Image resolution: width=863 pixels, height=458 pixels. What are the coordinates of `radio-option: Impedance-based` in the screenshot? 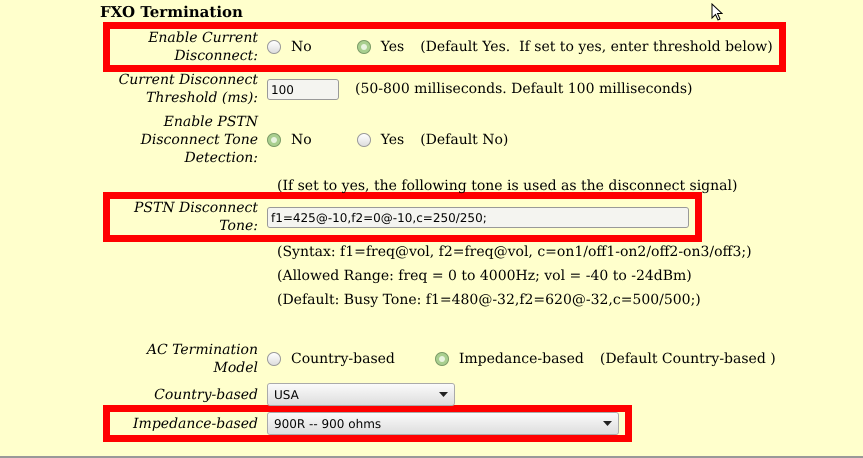 It's located at (509, 359).